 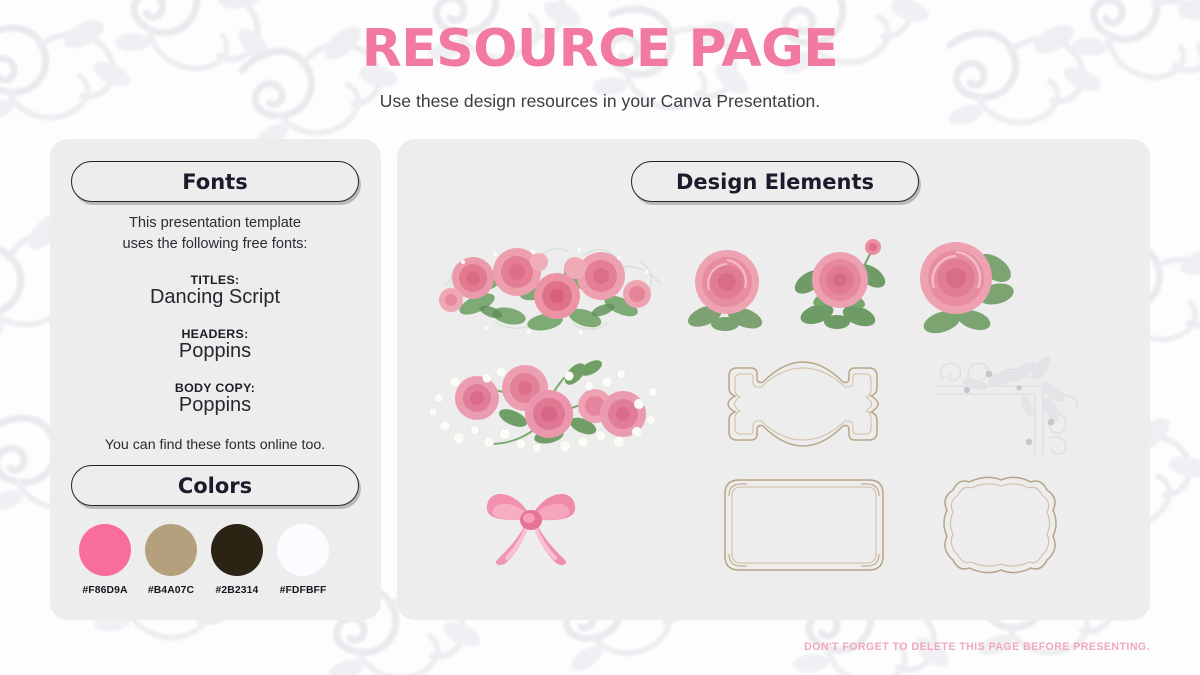 I want to click on color-swatch-4: #FDFBFF, so click(x=303, y=560).